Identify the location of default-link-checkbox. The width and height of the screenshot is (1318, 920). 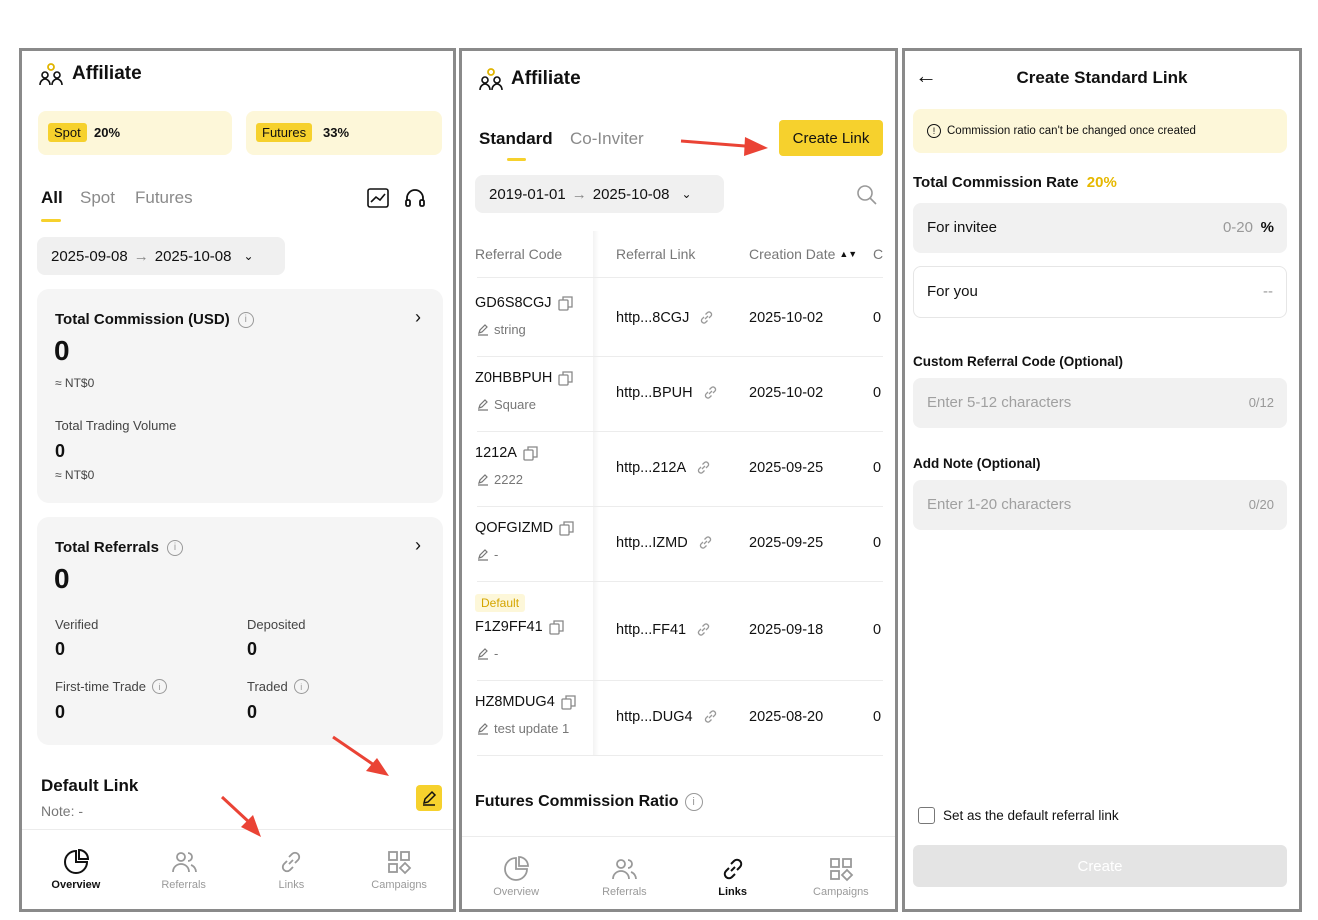
(926, 815).